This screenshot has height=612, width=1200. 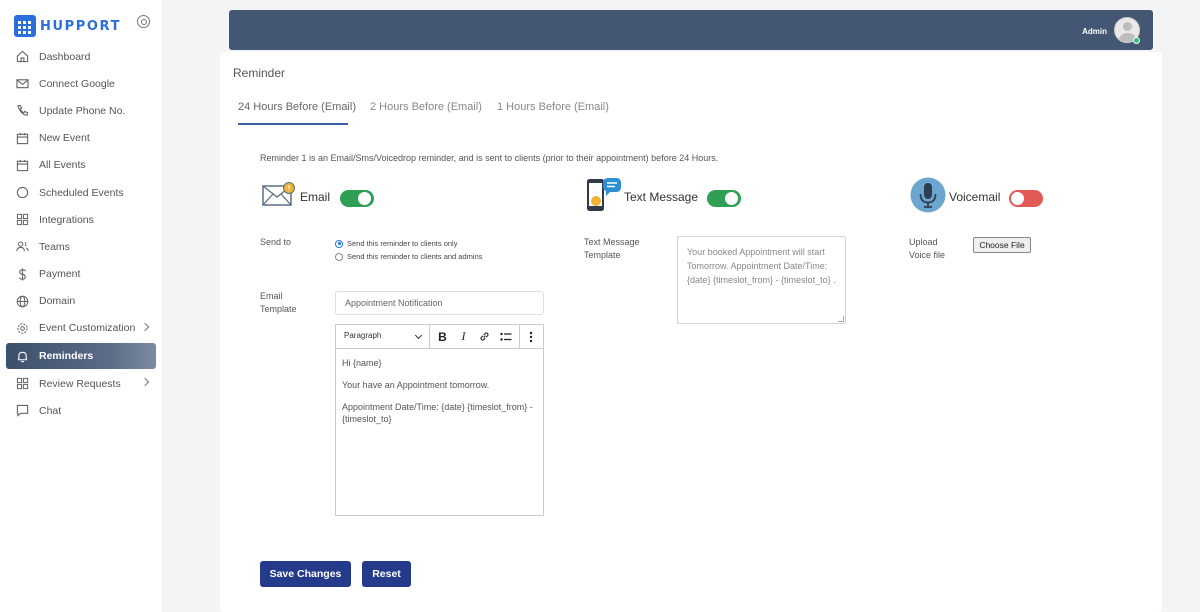 What do you see at coordinates (463, 337) in the screenshot?
I see `italic-icon: I` at bounding box center [463, 337].